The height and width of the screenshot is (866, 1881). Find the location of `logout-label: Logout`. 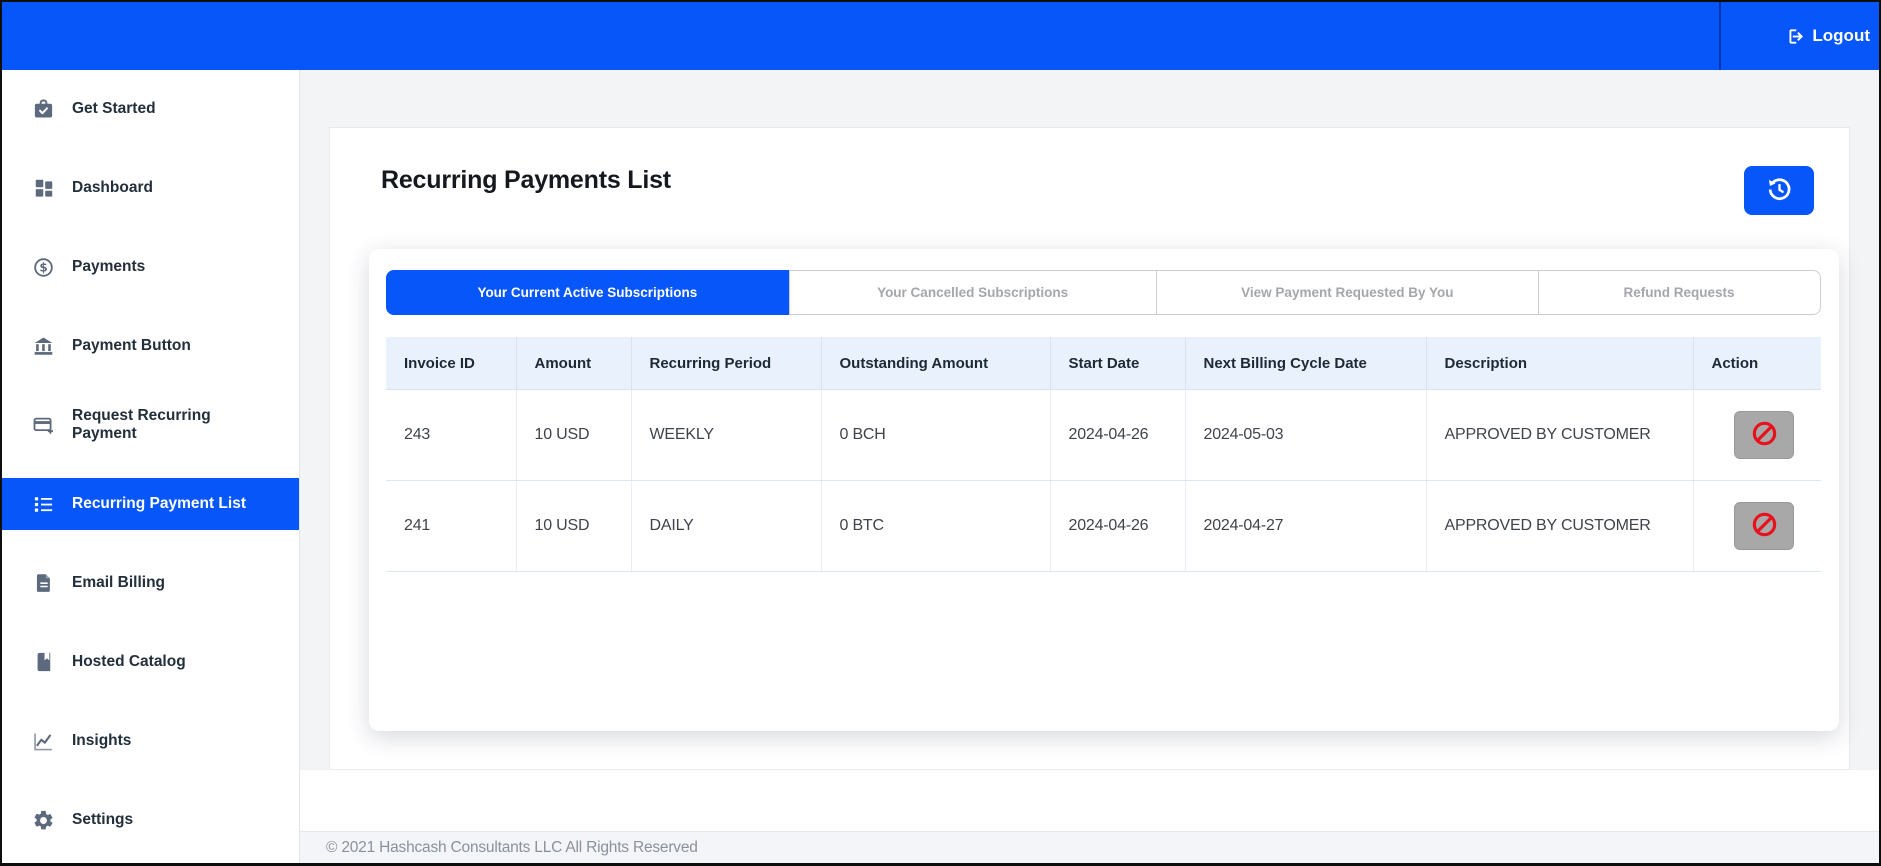

logout-label: Logout is located at coordinates (1841, 35).